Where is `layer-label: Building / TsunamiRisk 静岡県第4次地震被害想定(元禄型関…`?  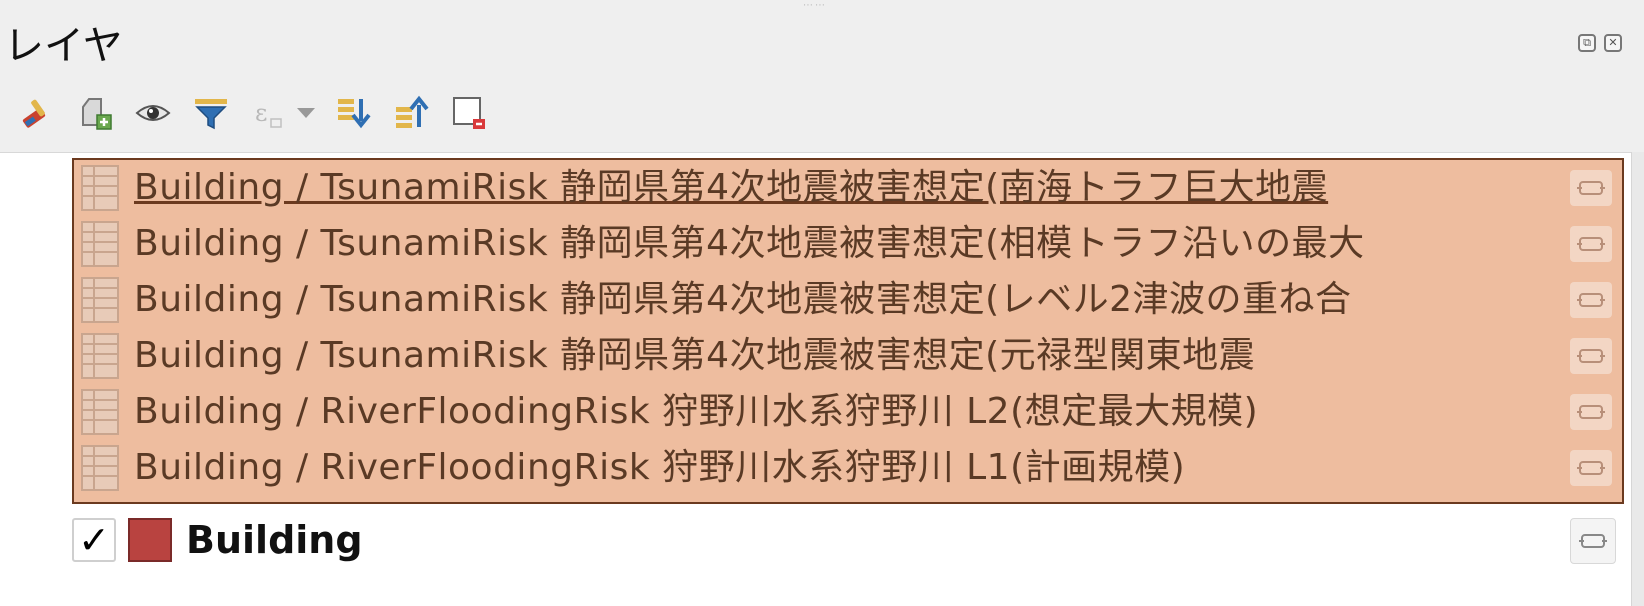 layer-label: Building / TsunamiRisk 静岡県第4次地震被害想定(元禄型関… is located at coordinates (695, 355).